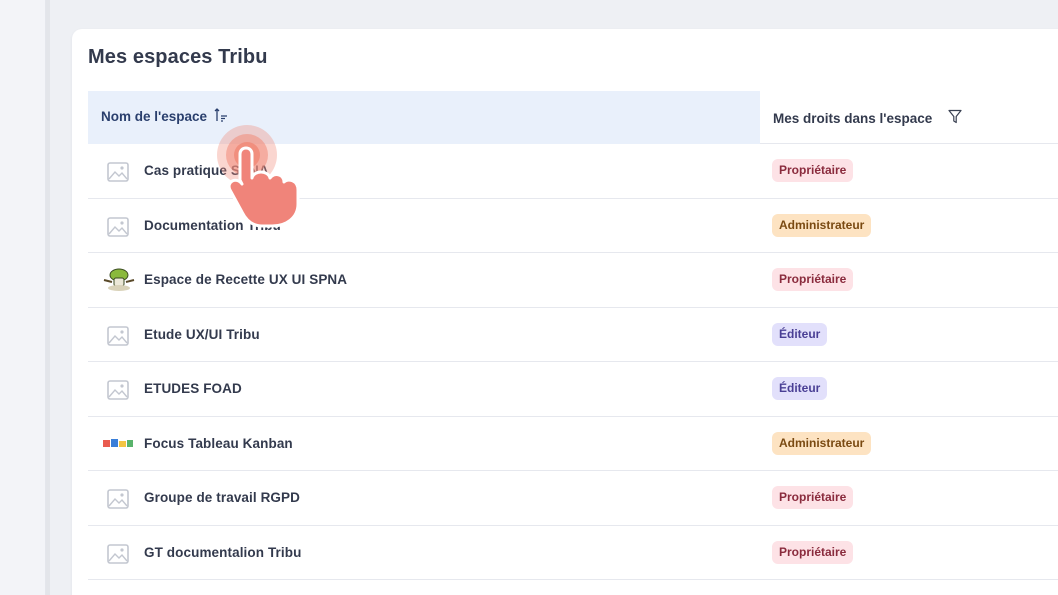 This screenshot has height=595, width=1058. What do you see at coordinates (245, 279) in the screenshot?
I see `space-name-link: Espace de Recette UX UI SPNA` at bounding box center [245, 279].